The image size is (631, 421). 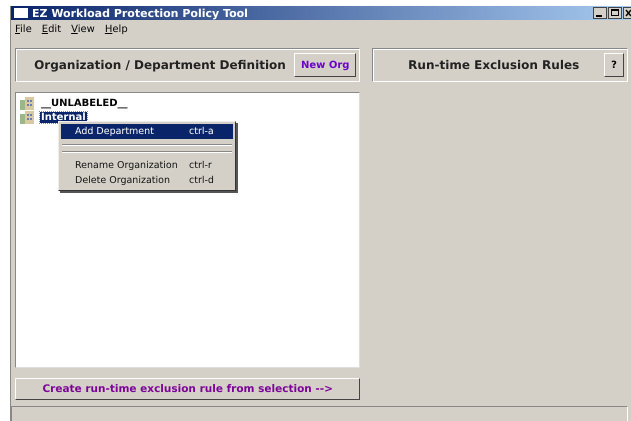 What do you see at coordinates (615, 13) in the screenshot?
I see `maximize-icon` at bounding box center [615, 13].